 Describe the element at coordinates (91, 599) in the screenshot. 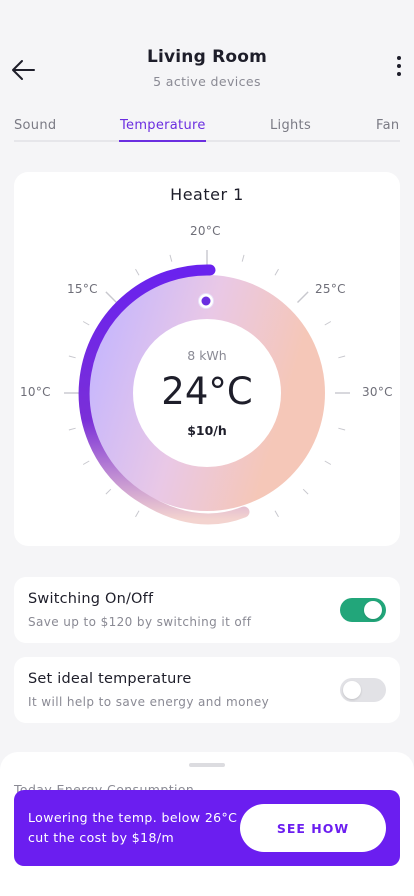

I see `setting-title: Switching On/Off` at that location.